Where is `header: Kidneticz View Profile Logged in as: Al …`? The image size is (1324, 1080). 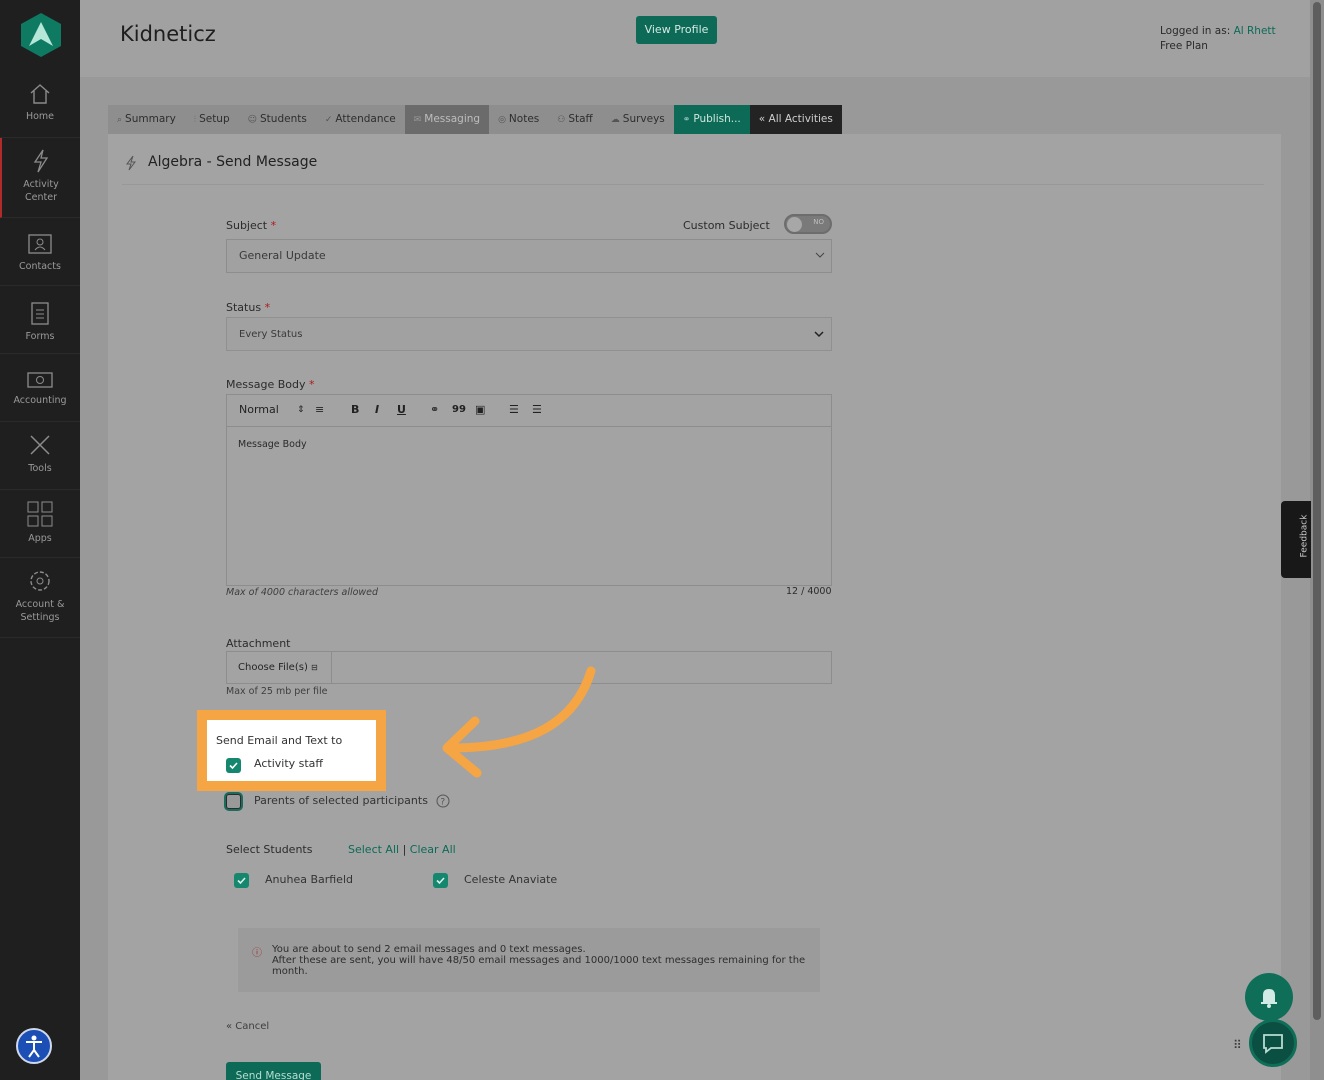 header: Kidneticz View Profile Logged in as: Al … is located at coordinates (695, 38).